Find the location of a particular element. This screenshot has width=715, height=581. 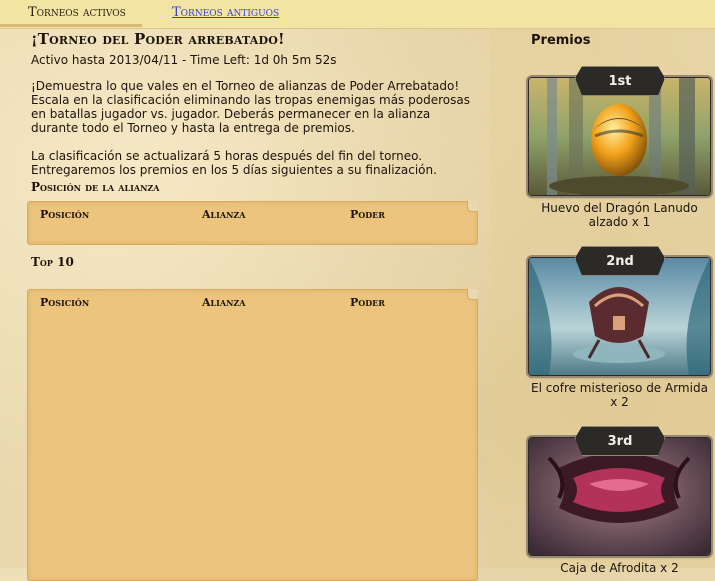

prize-name-2nd: El cofre misterioso de Armida x 2 is located at coordinates (619, 395).